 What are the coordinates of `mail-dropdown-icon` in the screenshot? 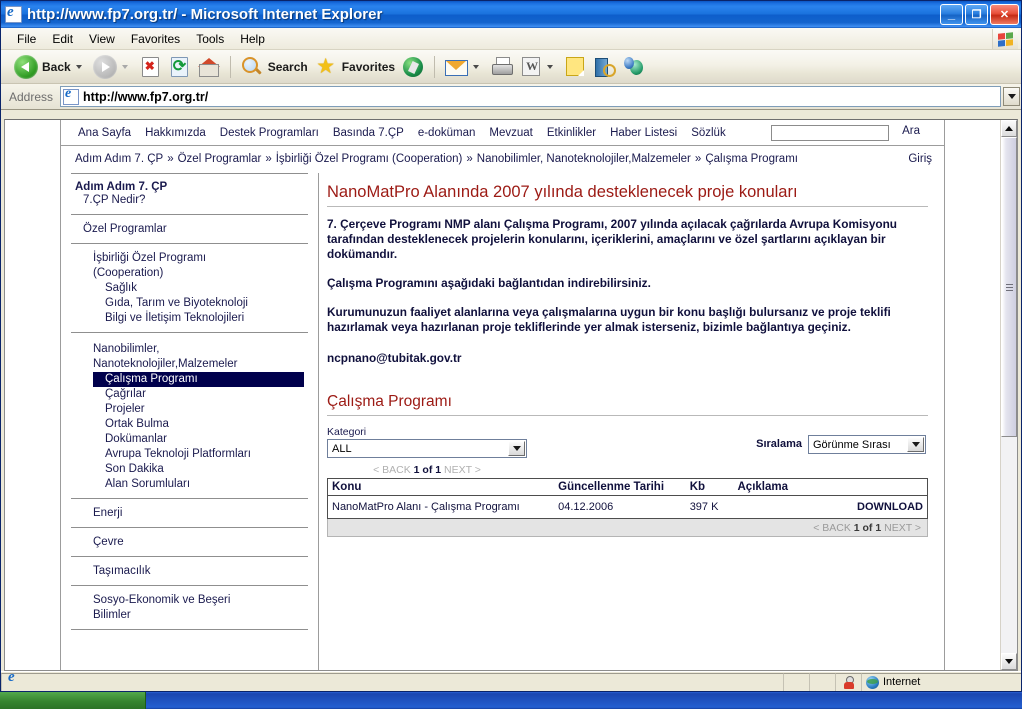 It's located at (476, 66).